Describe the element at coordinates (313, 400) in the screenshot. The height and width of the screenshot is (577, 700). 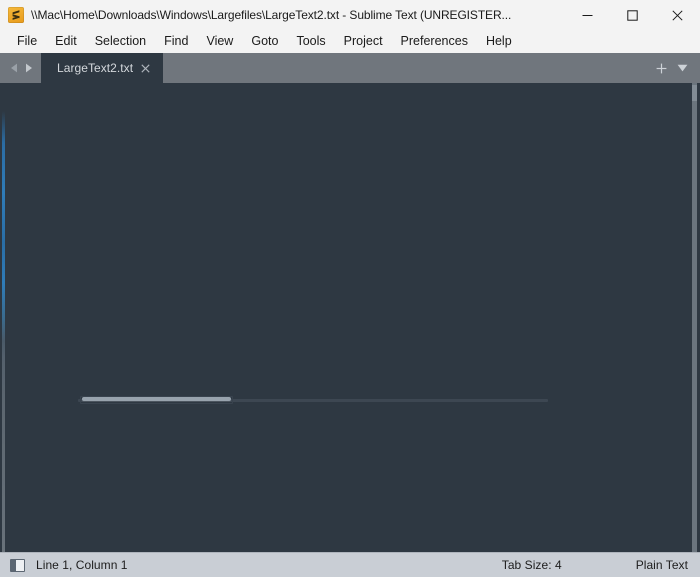
I see `file-loading-progress-bar` at that location.